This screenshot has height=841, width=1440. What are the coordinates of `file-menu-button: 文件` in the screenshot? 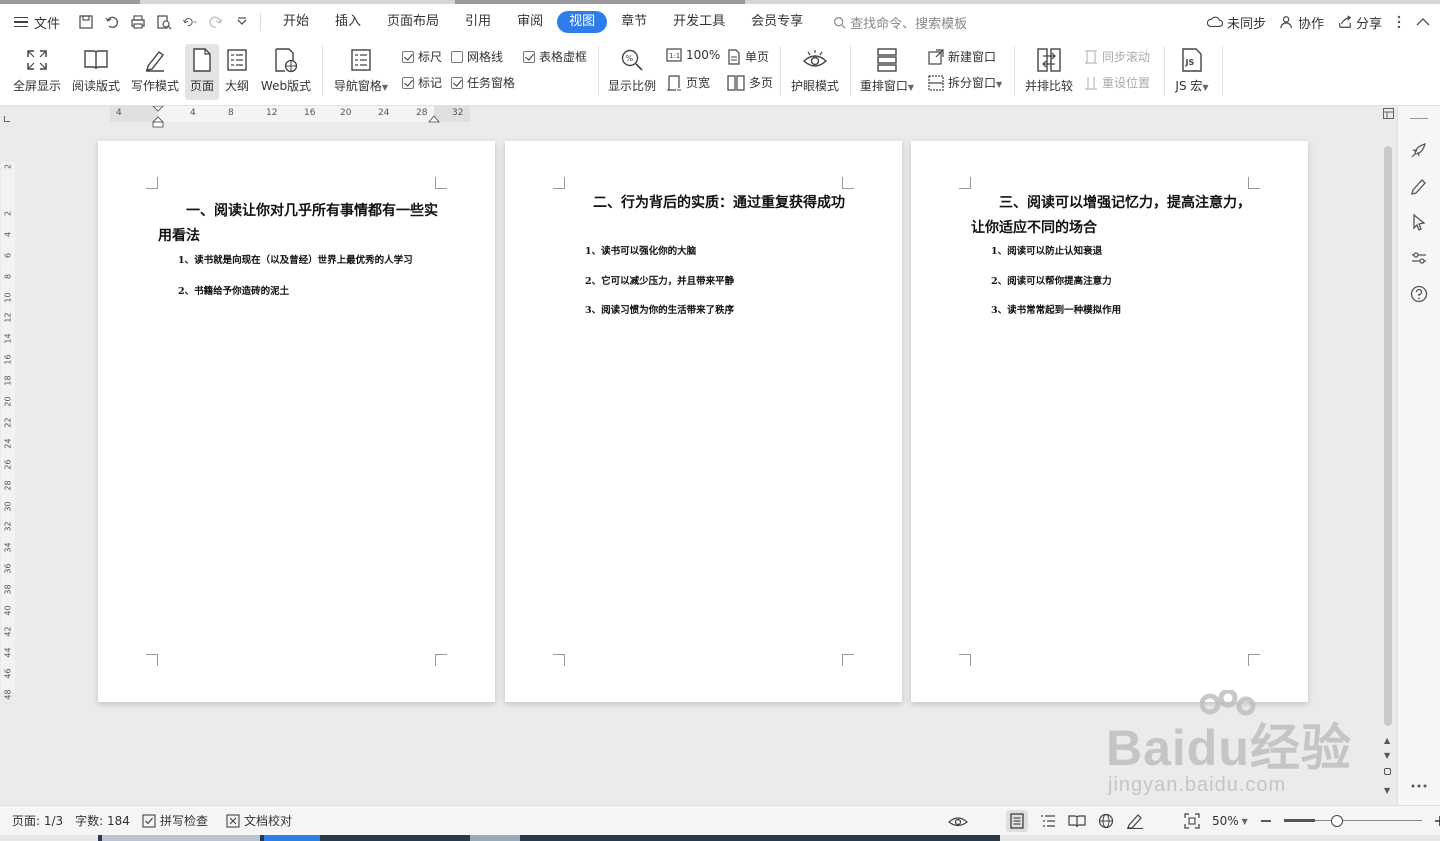 It's located at (35, 22).